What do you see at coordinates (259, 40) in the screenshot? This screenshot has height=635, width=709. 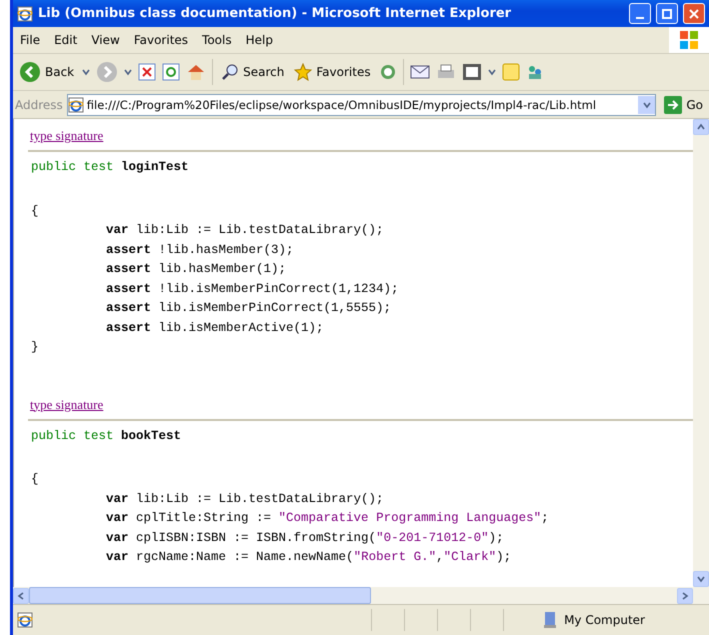 I see `menu-item: Help` at bounding box center [259, 40].